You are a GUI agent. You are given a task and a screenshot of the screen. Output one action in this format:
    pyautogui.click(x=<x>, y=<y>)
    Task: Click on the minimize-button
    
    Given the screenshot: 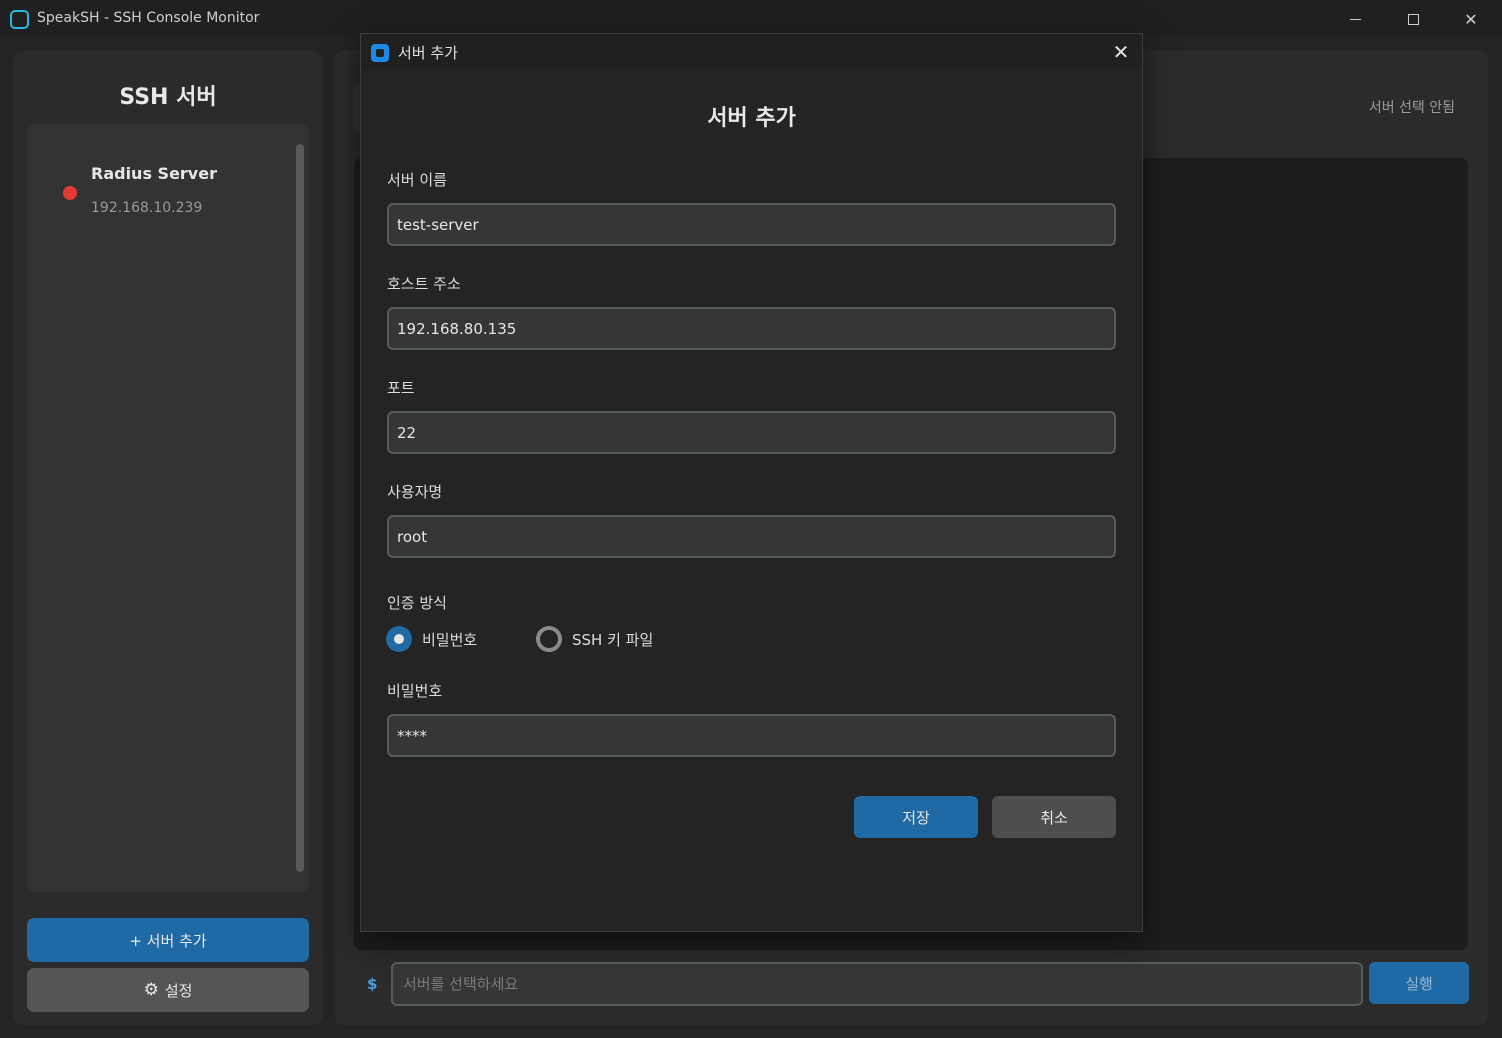 What is the action you would take?
    pyautogui.click(x=1355, y=19)
    